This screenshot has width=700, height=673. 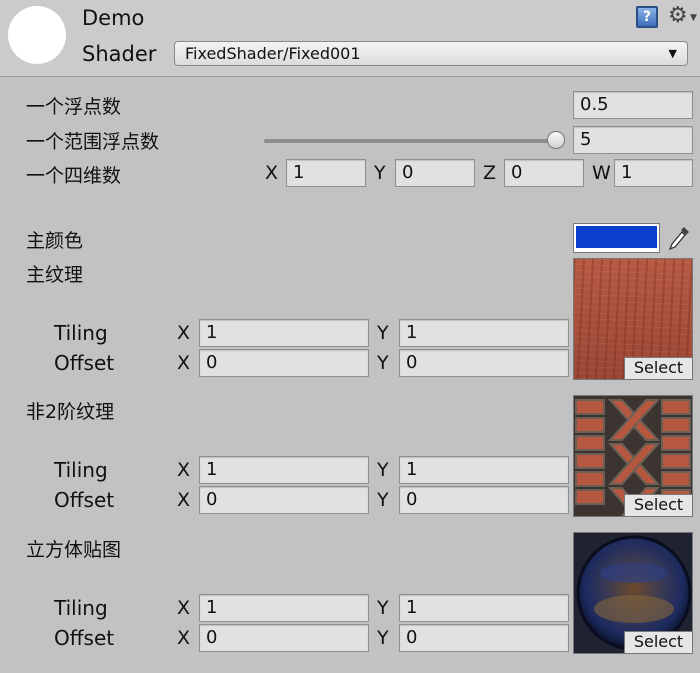 I want to click on cubemap-thumbnail: Select, so click(x=633, y=593).